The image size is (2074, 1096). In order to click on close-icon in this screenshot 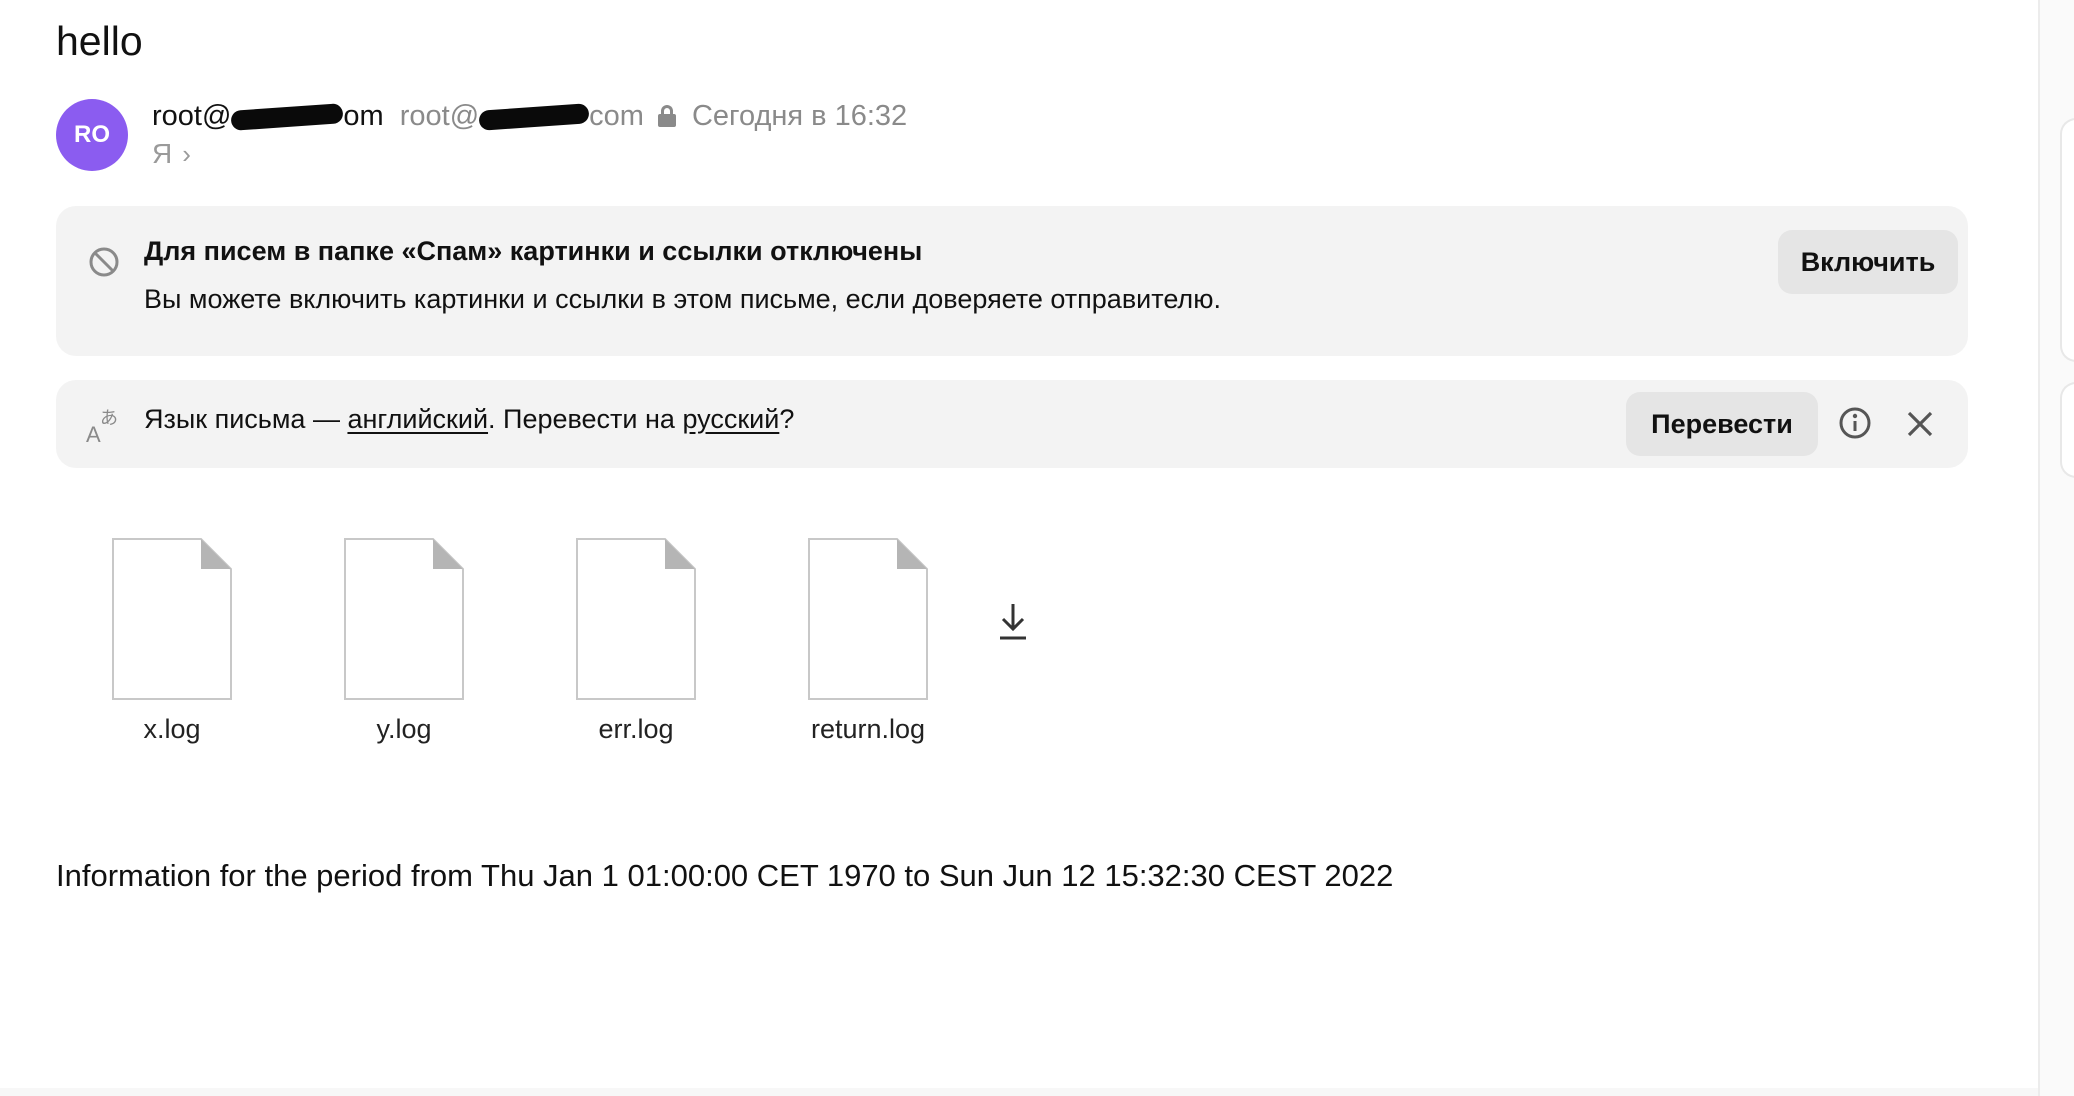, I will do `click(1920, 424)`.